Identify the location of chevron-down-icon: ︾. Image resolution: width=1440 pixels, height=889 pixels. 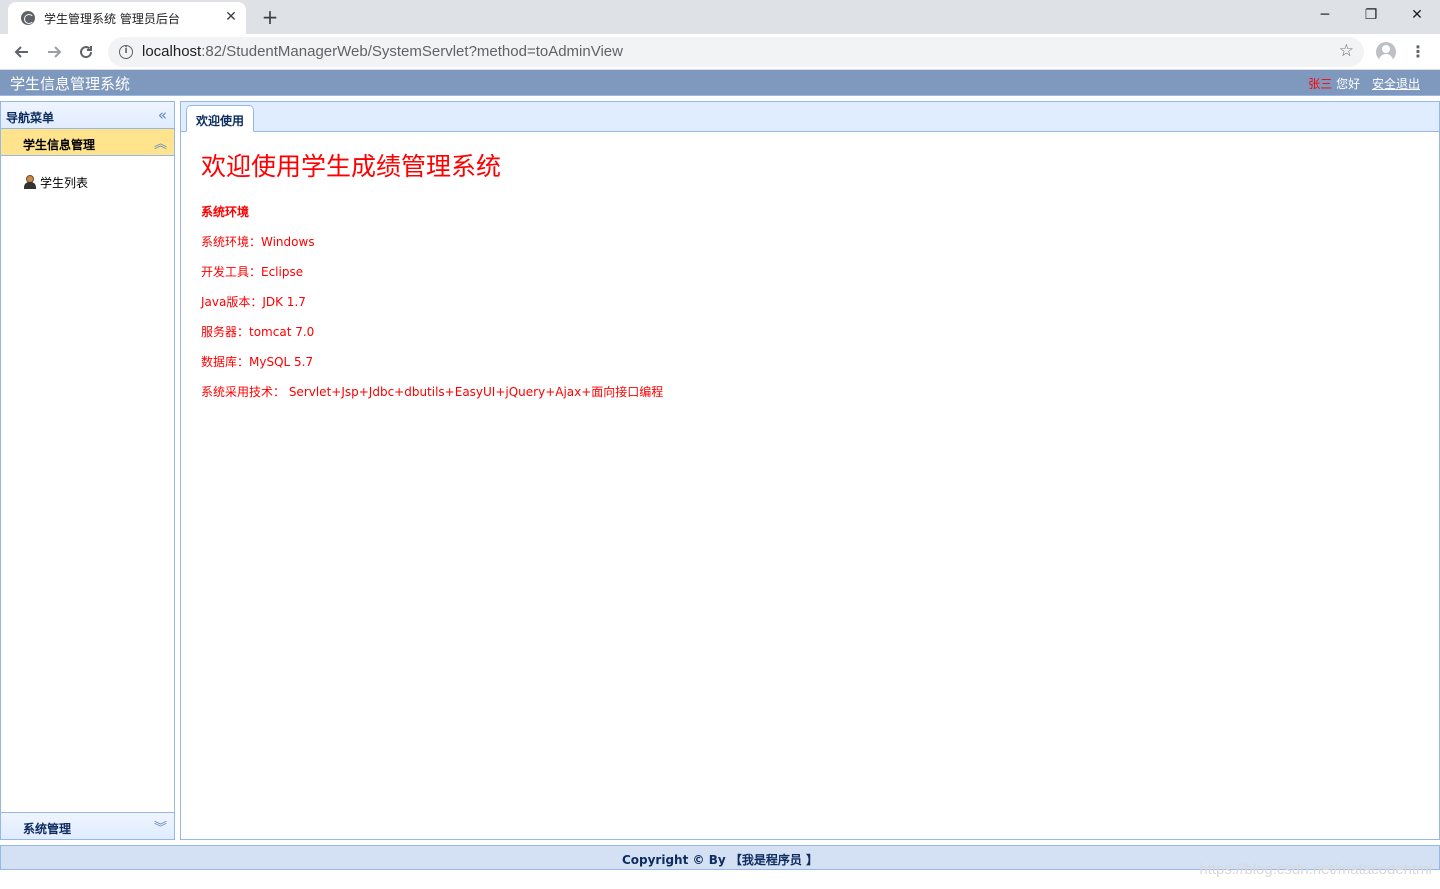
(160, 826).